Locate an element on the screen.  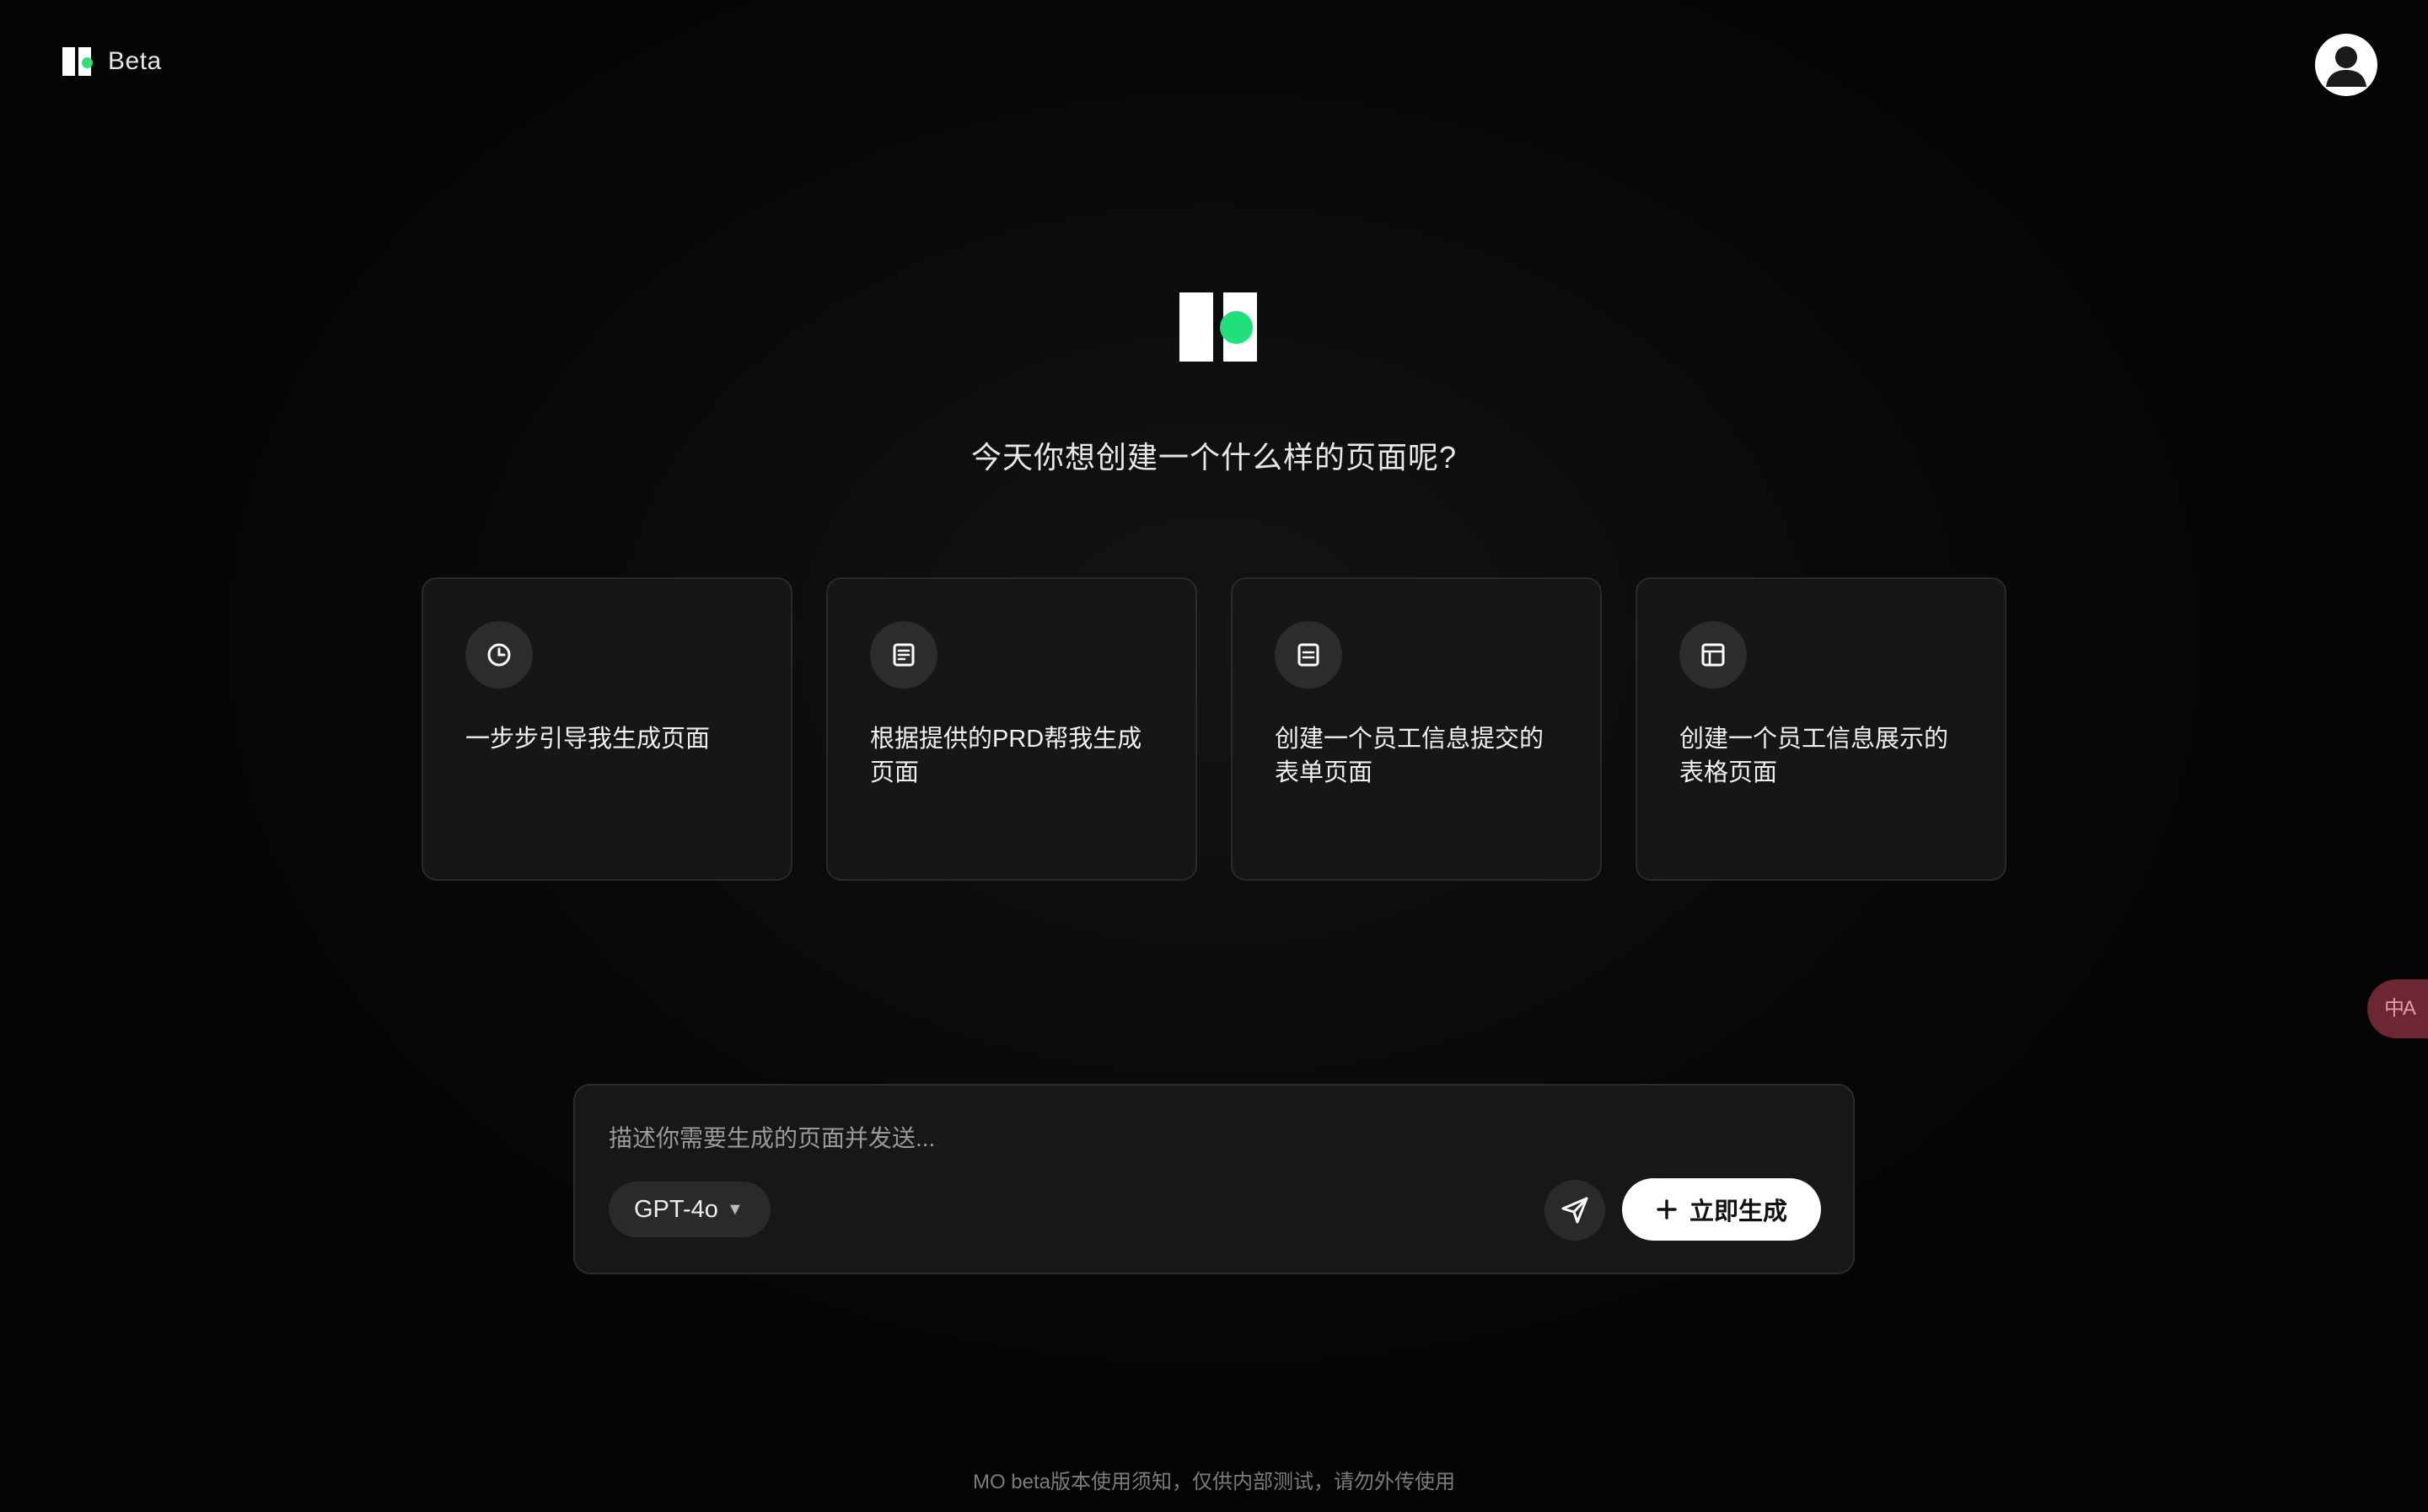
table-icon is located at coordinates (1713, 655).